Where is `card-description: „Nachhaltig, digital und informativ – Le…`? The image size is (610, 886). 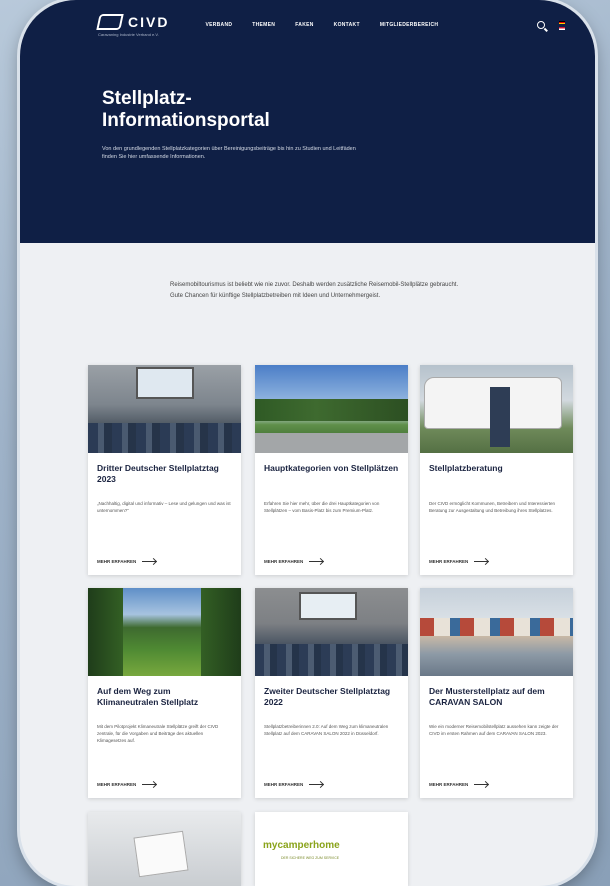
card-description: „Nachhaltig, digital und informativ – Le… is located at coordinates (164, 507).